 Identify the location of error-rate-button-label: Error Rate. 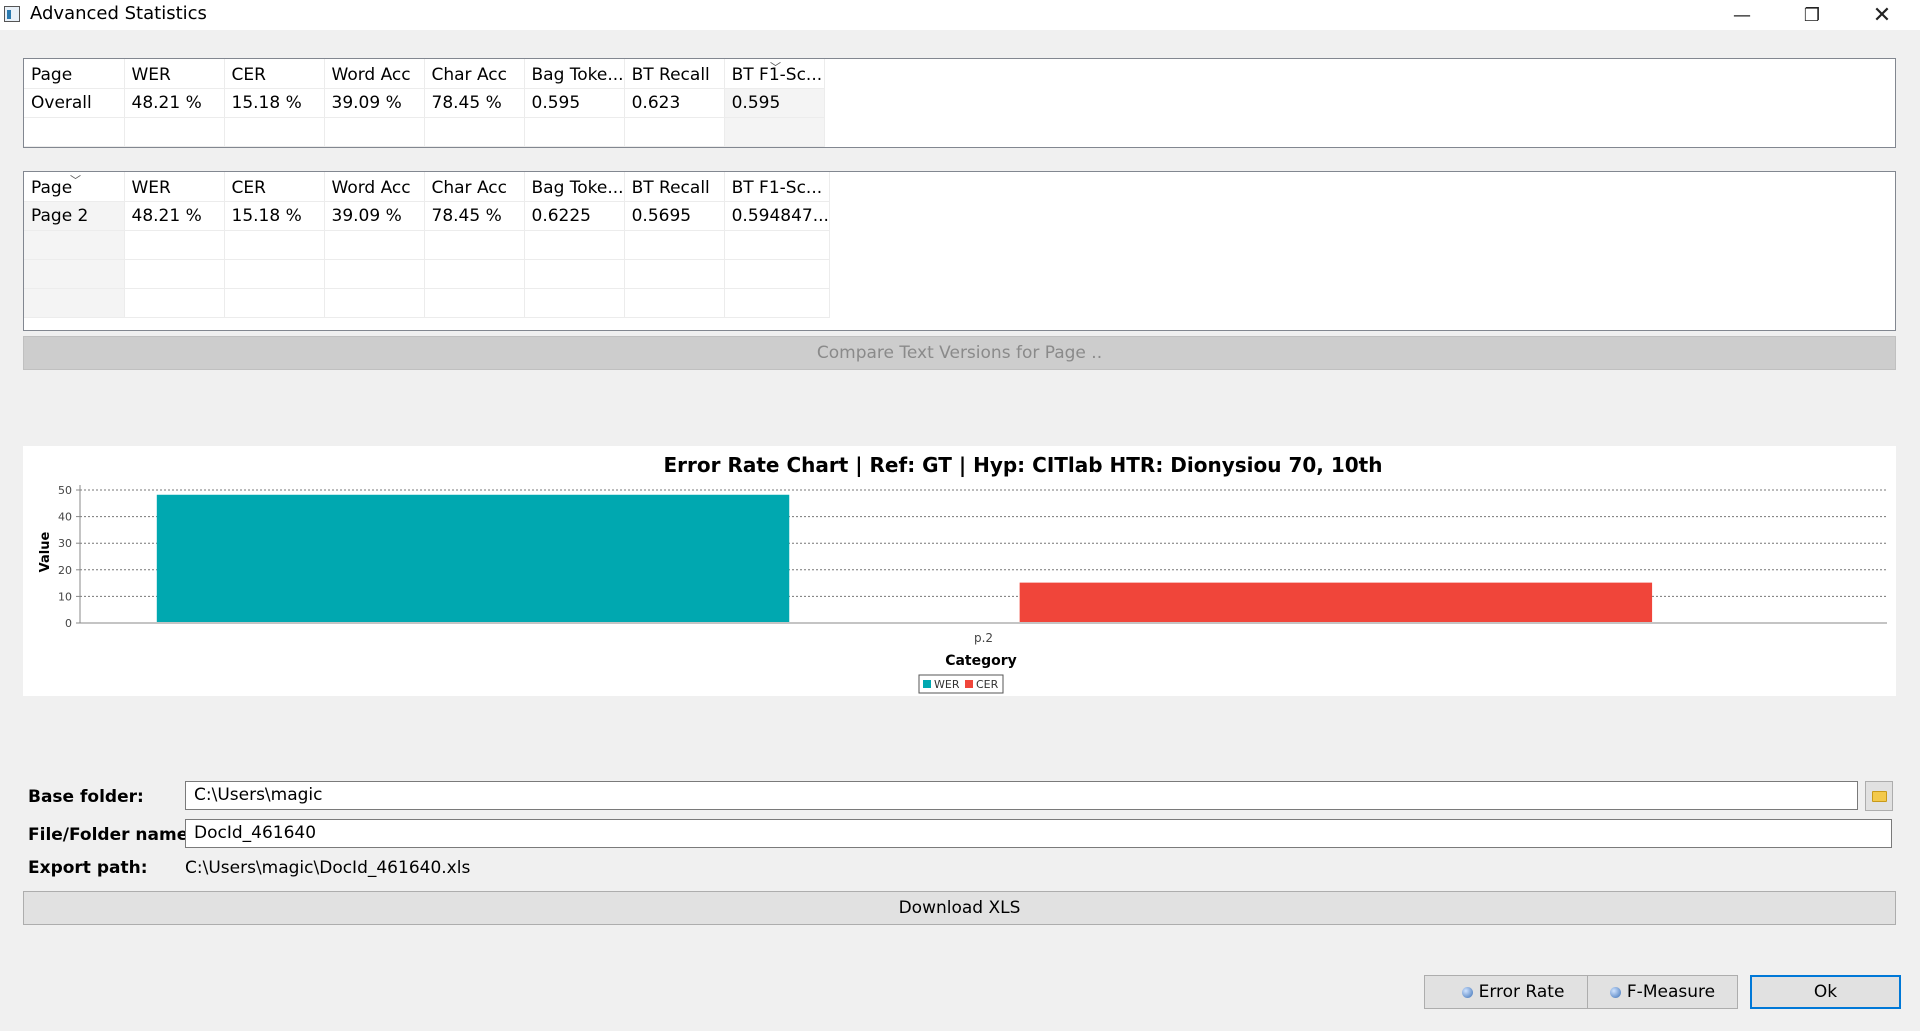
(1521, 992).